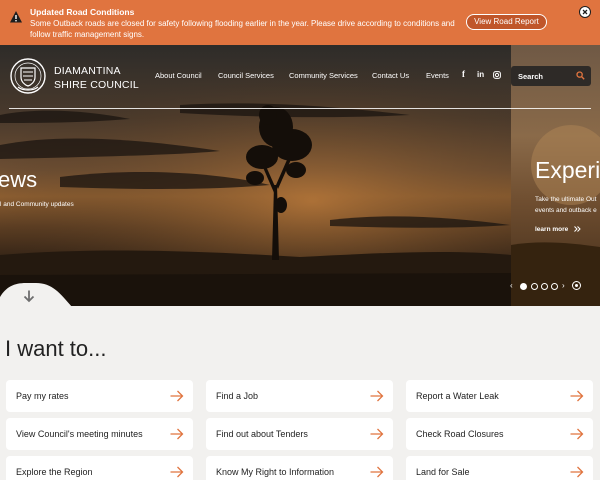 The image size is (600, 480). Describe the element at coordinates (54, 472) in the screenshot. I see `tile-label: Explore the Region` at that location.